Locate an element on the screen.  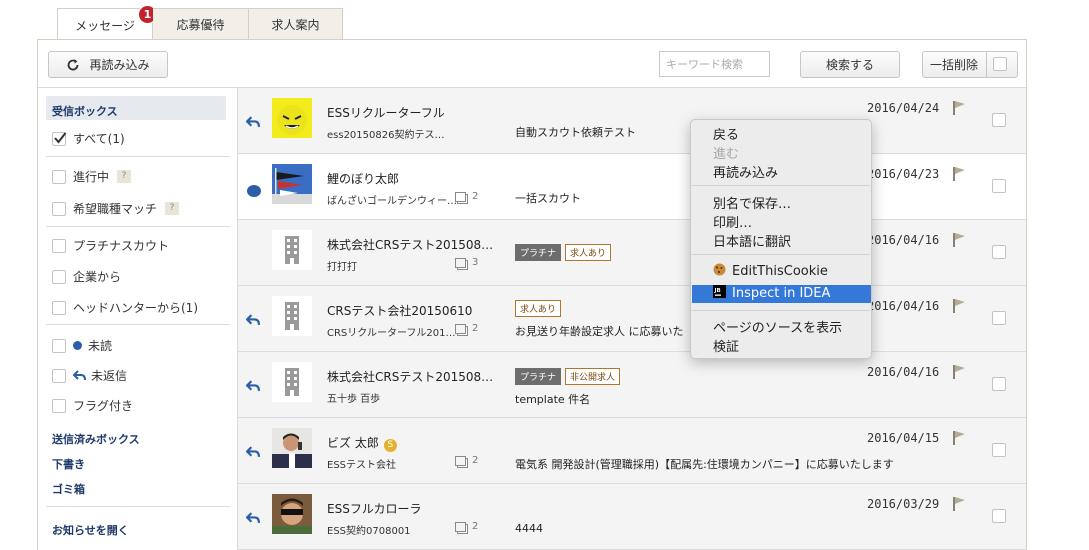
sidebar-item-platinum: プラチナスカウト is located at coordinates (110, 245).